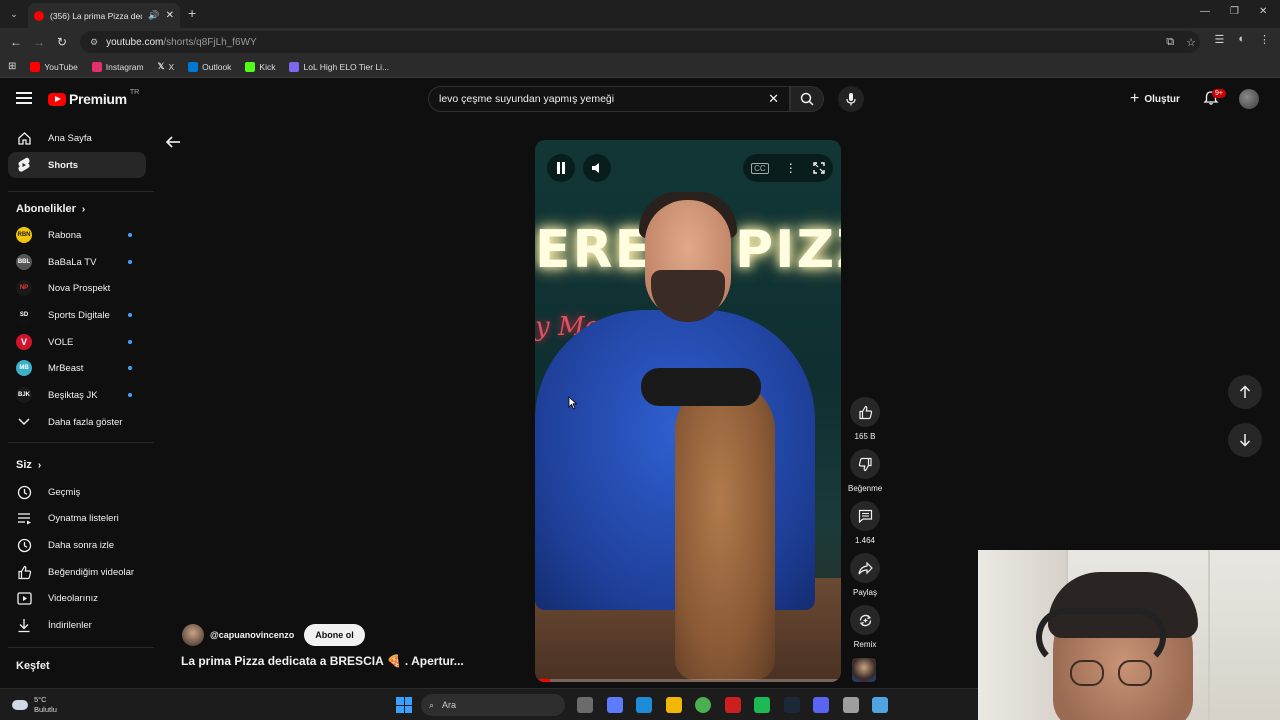  I want to click on apps-grid-icon: ⊞, so click(12, 66).